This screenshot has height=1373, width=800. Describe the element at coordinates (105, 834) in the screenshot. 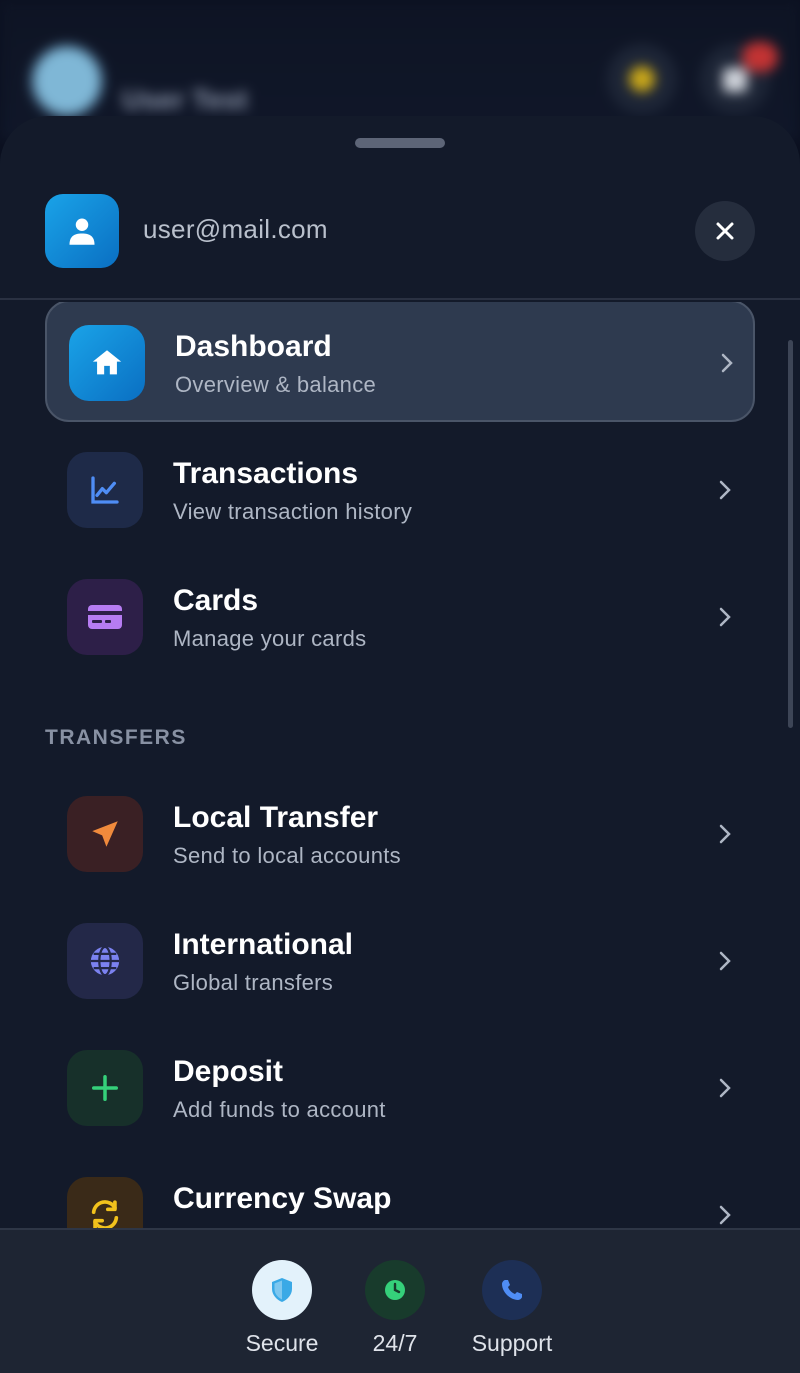

I see `send-icon` at that location.